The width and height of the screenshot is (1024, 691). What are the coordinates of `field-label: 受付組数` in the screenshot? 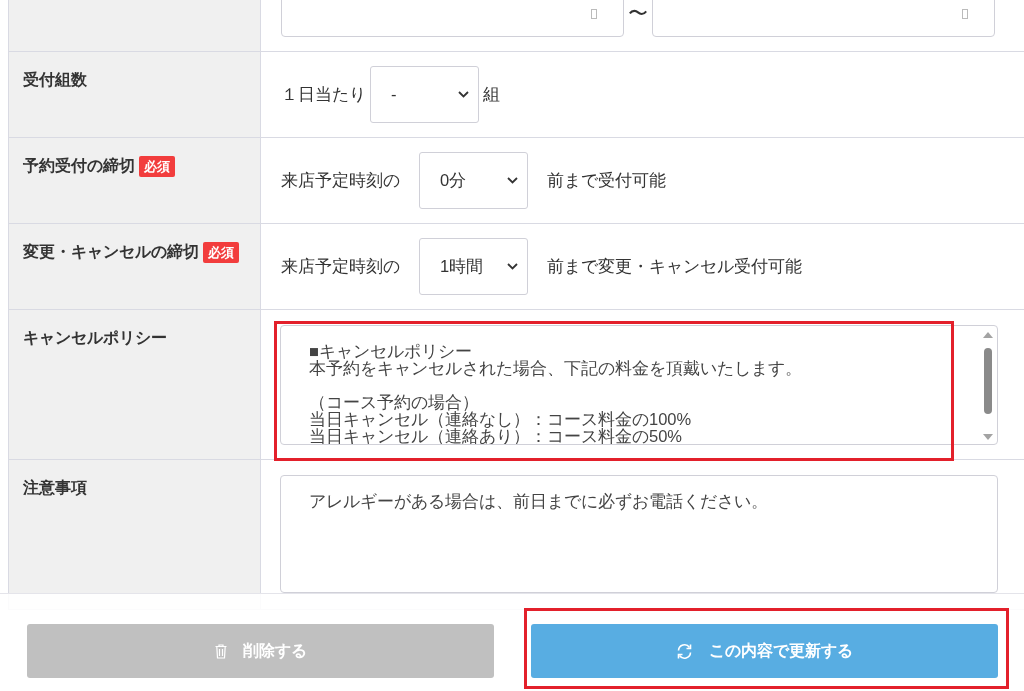 It's located at (55, 80).